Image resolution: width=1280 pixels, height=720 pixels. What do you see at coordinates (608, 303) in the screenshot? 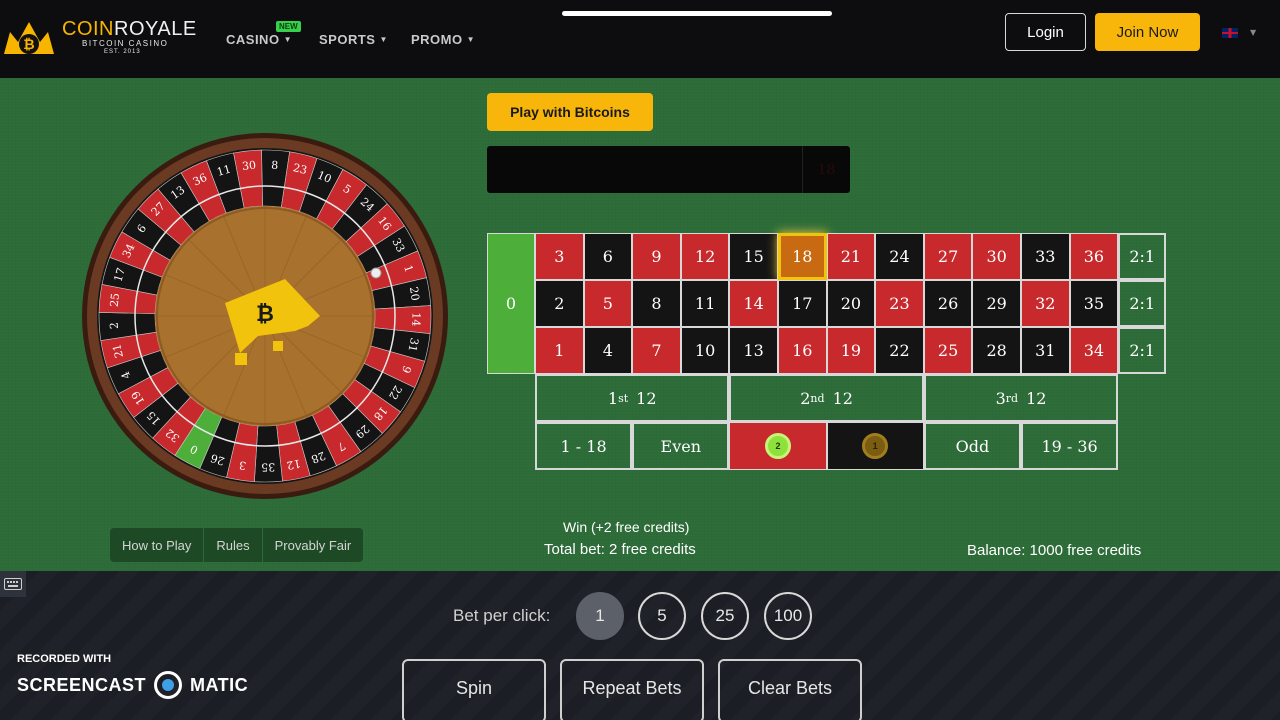
I see `bet-number-5: 5` at bounding box center [608, 303].